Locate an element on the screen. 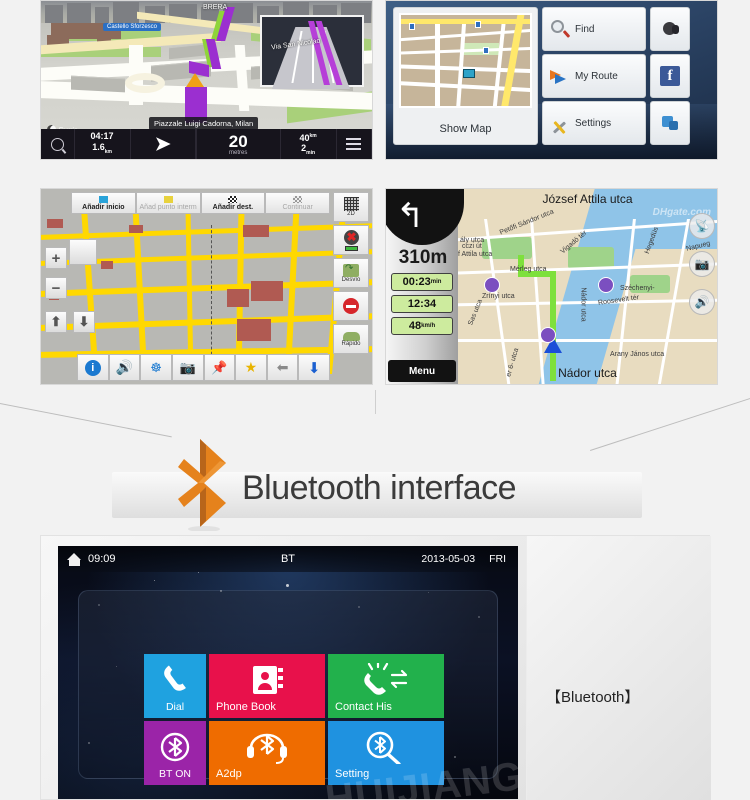  info-icon: i is located at coordinates (92, 367).